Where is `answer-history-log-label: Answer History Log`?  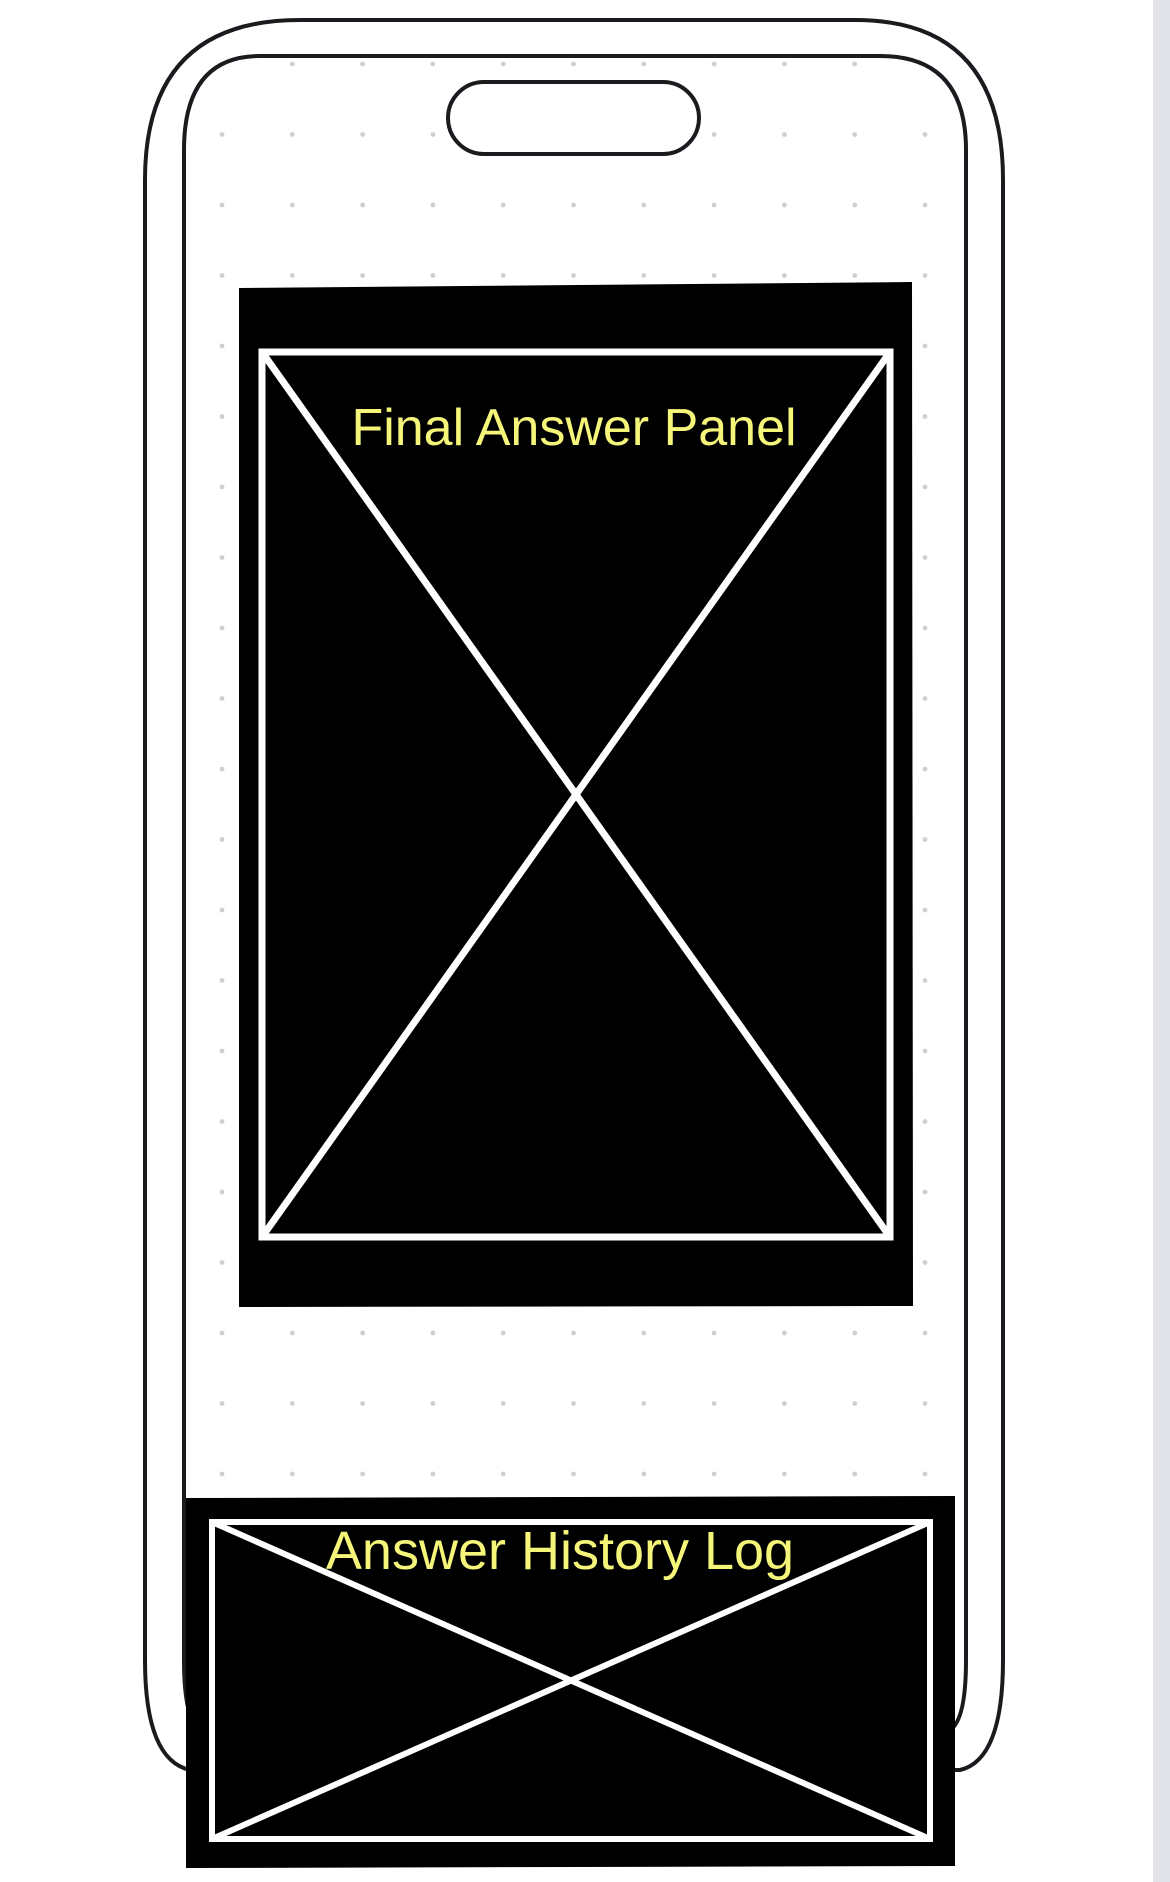
answer-history-log-label: Answer History Log is located at coordinates (560, 1551).